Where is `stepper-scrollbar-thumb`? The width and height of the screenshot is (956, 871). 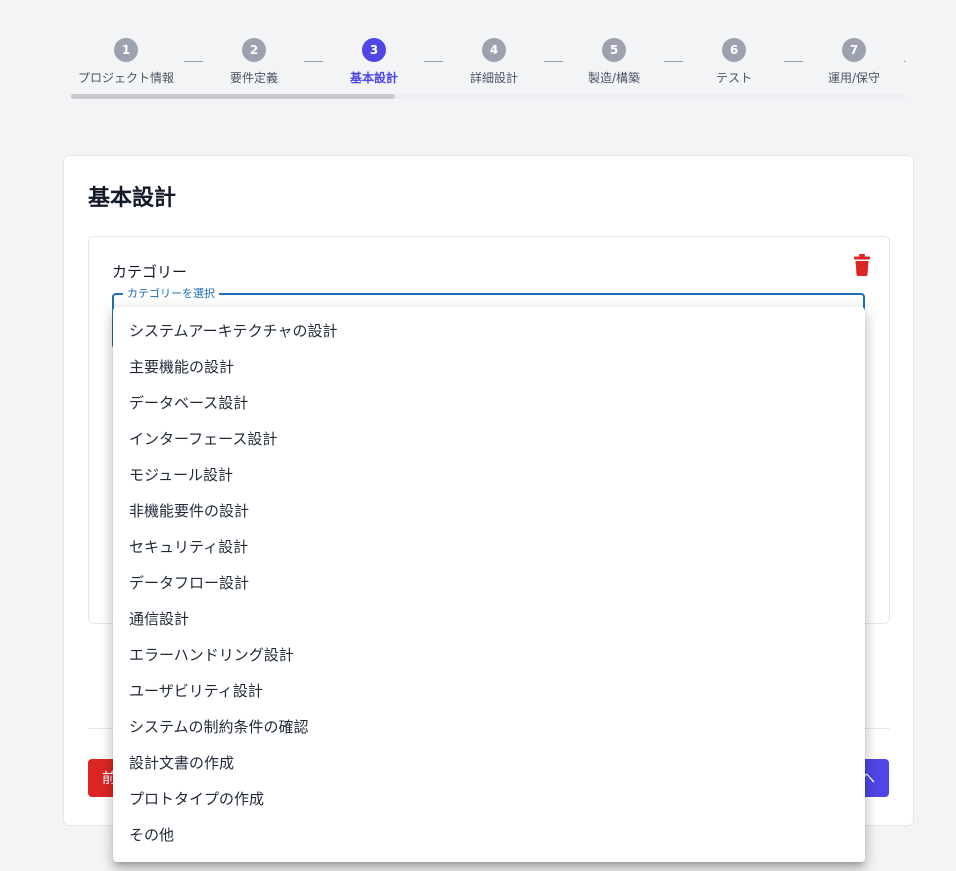 stepper-scrollbar-thumb is located at coordinates (233, 96).